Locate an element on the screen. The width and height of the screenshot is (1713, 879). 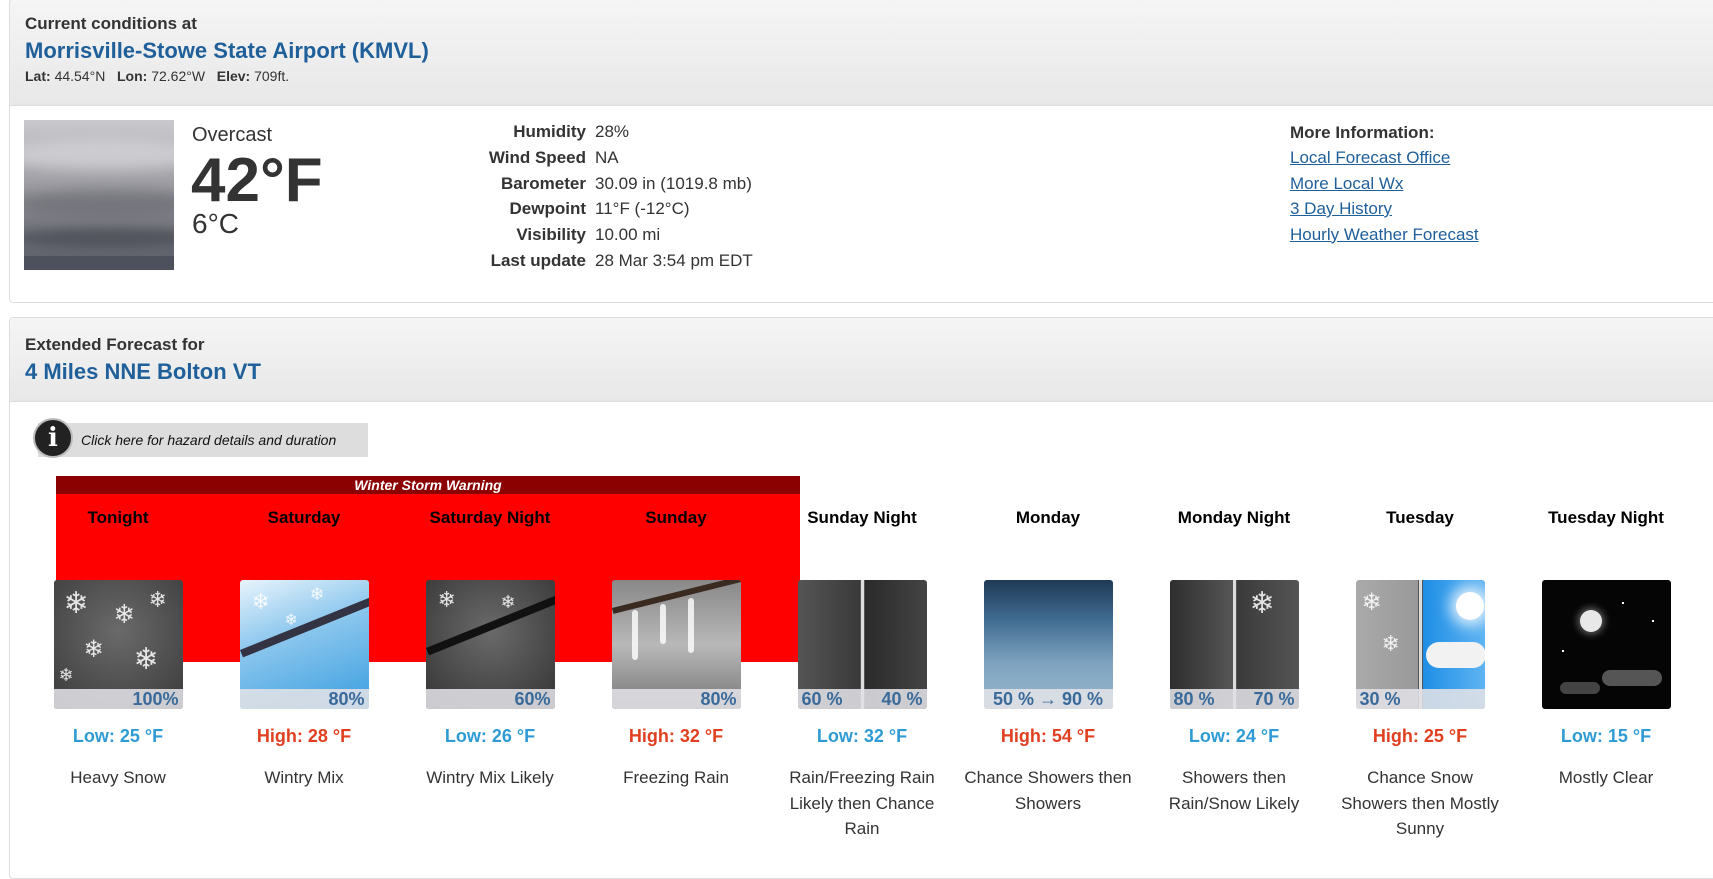
forecast-period-tuesday-night: Tuesday Night Low: 15 °F Mostly Clear is located at coordinates (1606, 644).